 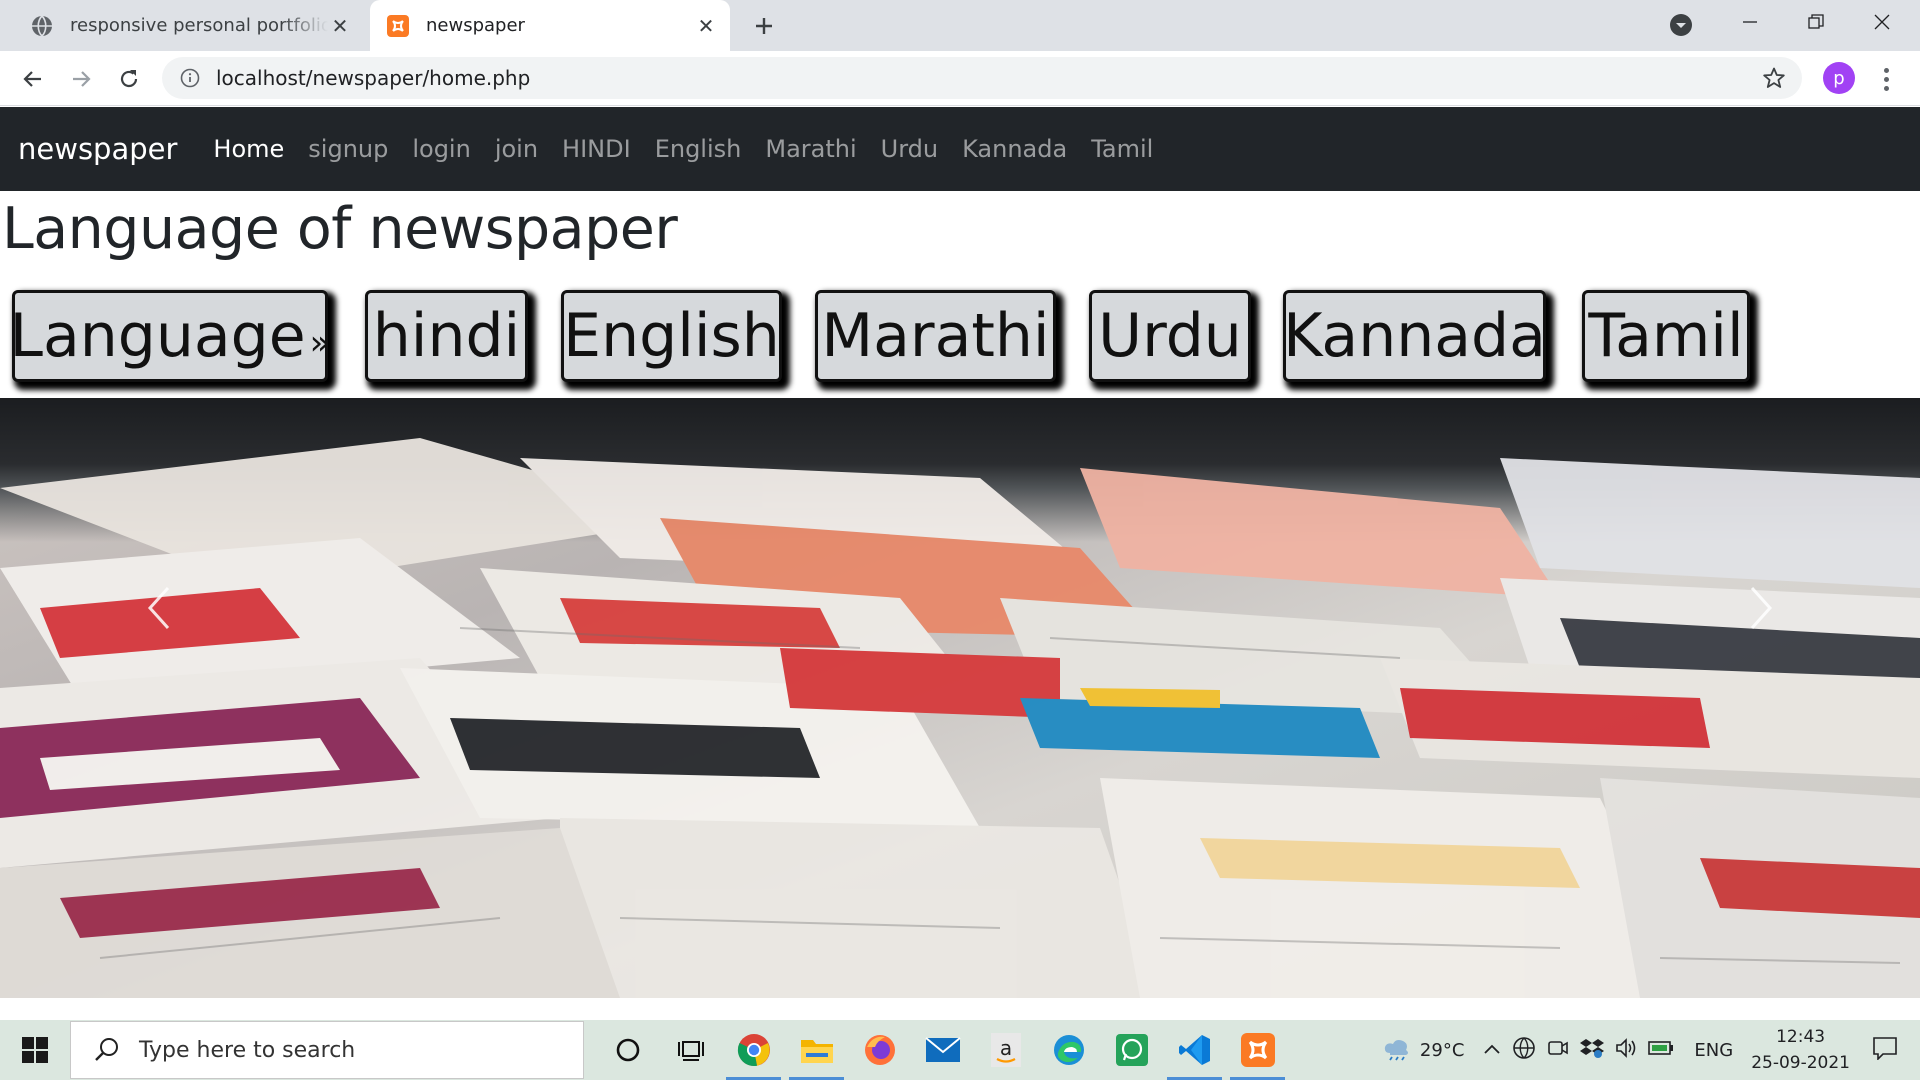 I want to click on carousel-prev-icon, so click(x=160, y=608).